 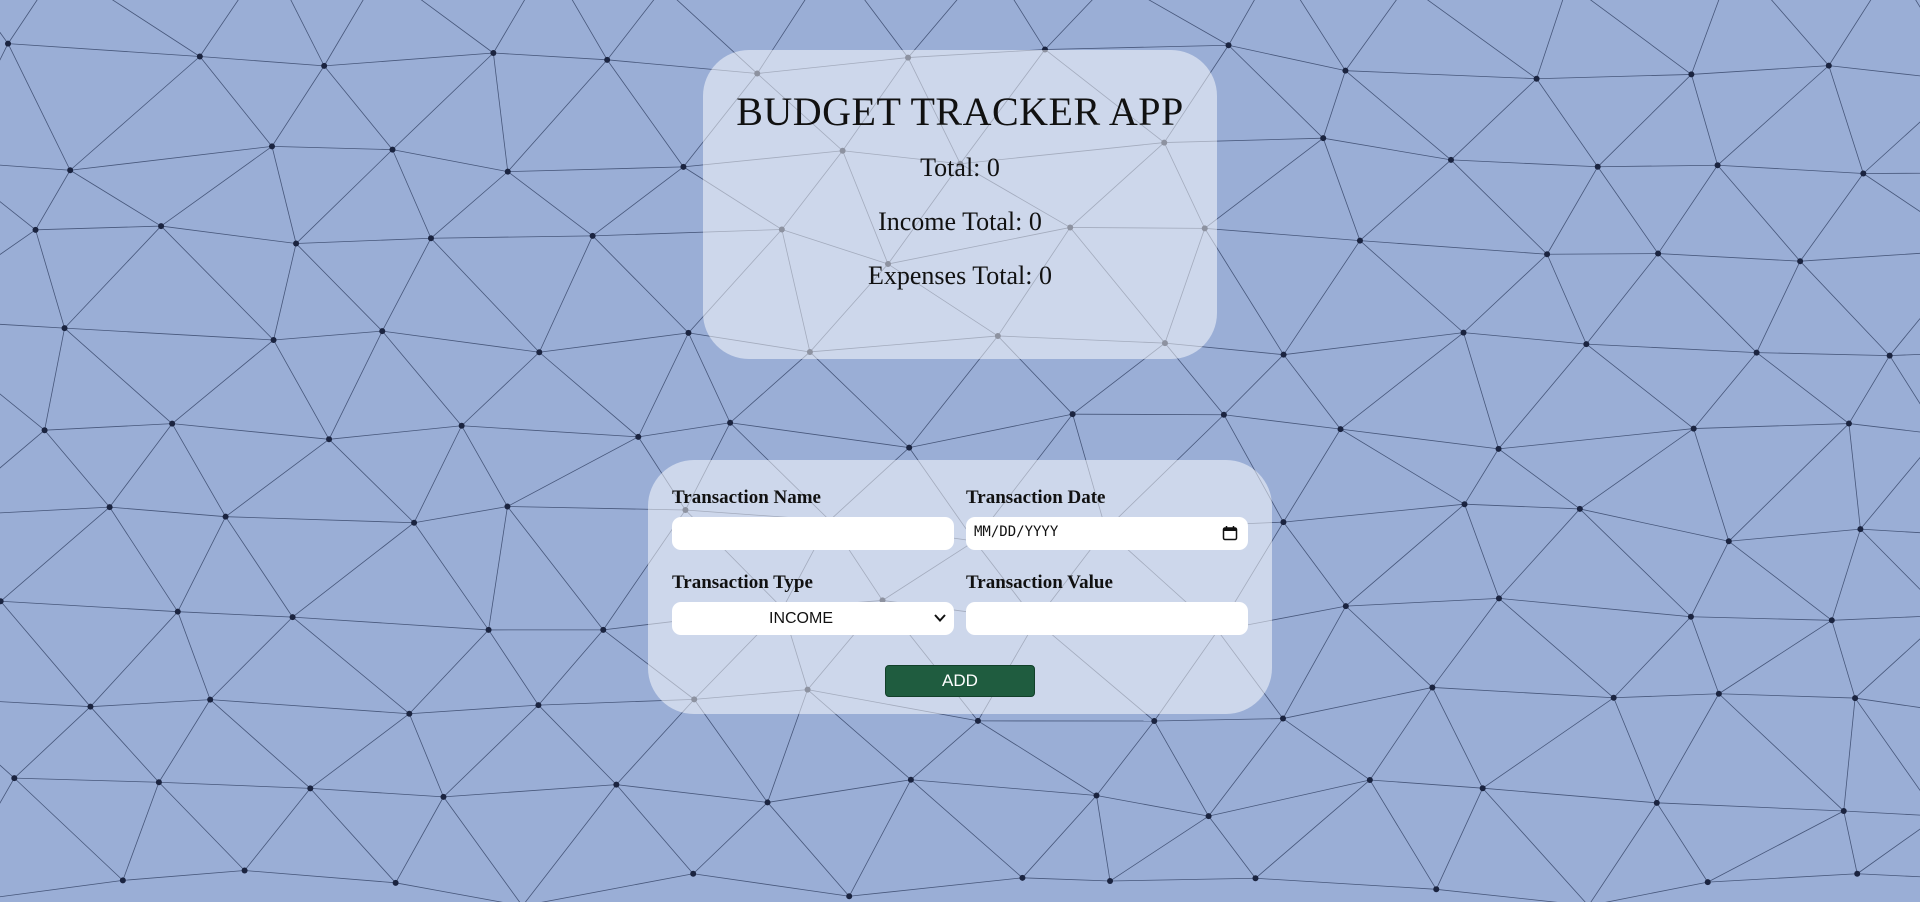 I want to click on transaction-type-select: INCOME, so click(x=813, y=618).